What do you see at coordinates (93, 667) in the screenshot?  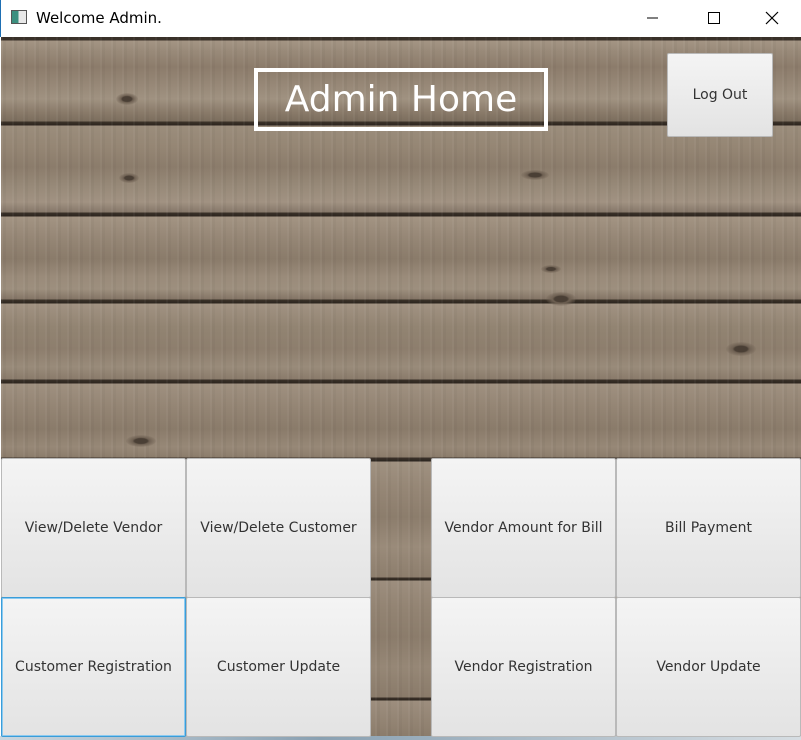 I see `customer-registration-button: Customer Registration` at bounding box center [93, 667].